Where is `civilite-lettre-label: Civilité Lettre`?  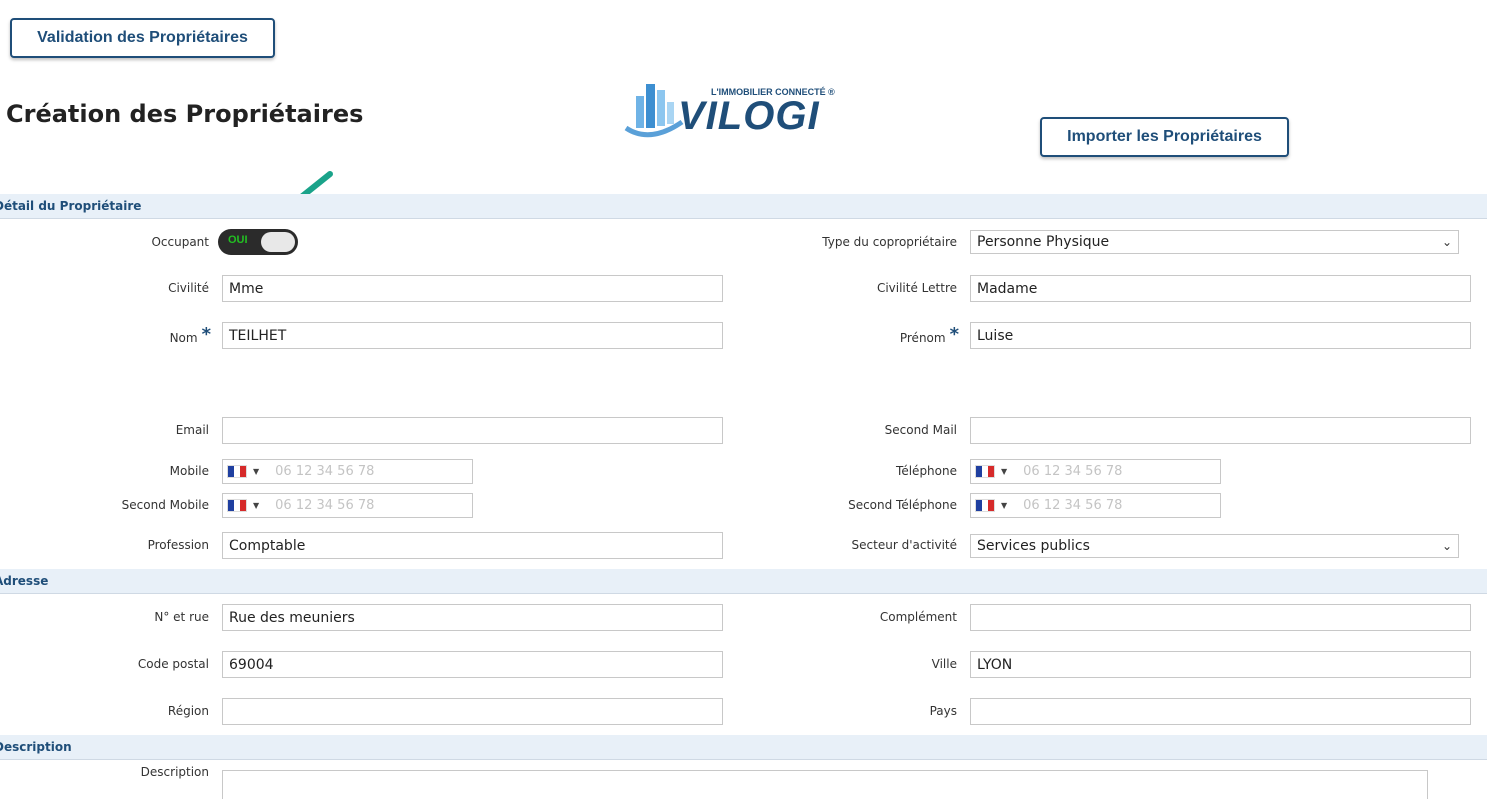 civilite-lettre-label: Civilité Lettre is located at coordinates (916, 288).